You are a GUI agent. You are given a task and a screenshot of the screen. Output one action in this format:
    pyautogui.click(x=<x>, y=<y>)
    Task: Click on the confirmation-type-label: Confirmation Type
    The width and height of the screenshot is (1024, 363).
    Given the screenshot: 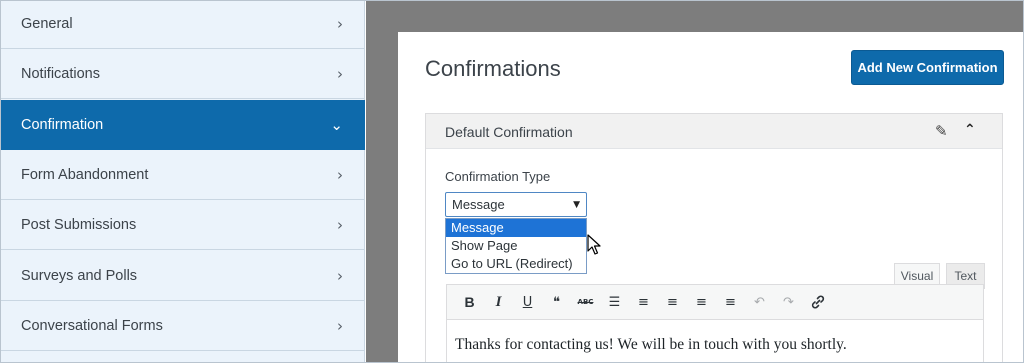 What is the action you would take?
    pyautogui.click(x=498, y=176)
    